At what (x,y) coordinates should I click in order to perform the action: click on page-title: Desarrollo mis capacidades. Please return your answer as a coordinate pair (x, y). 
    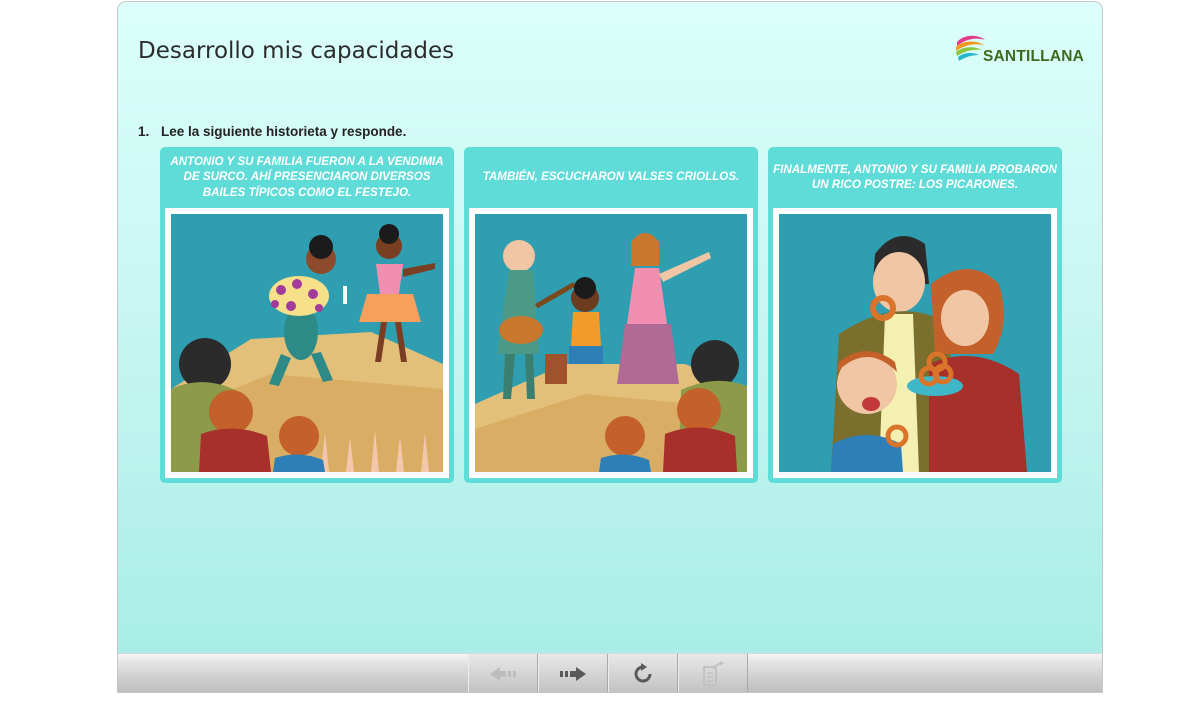
    Looking at the image, I should click on (296, 51).